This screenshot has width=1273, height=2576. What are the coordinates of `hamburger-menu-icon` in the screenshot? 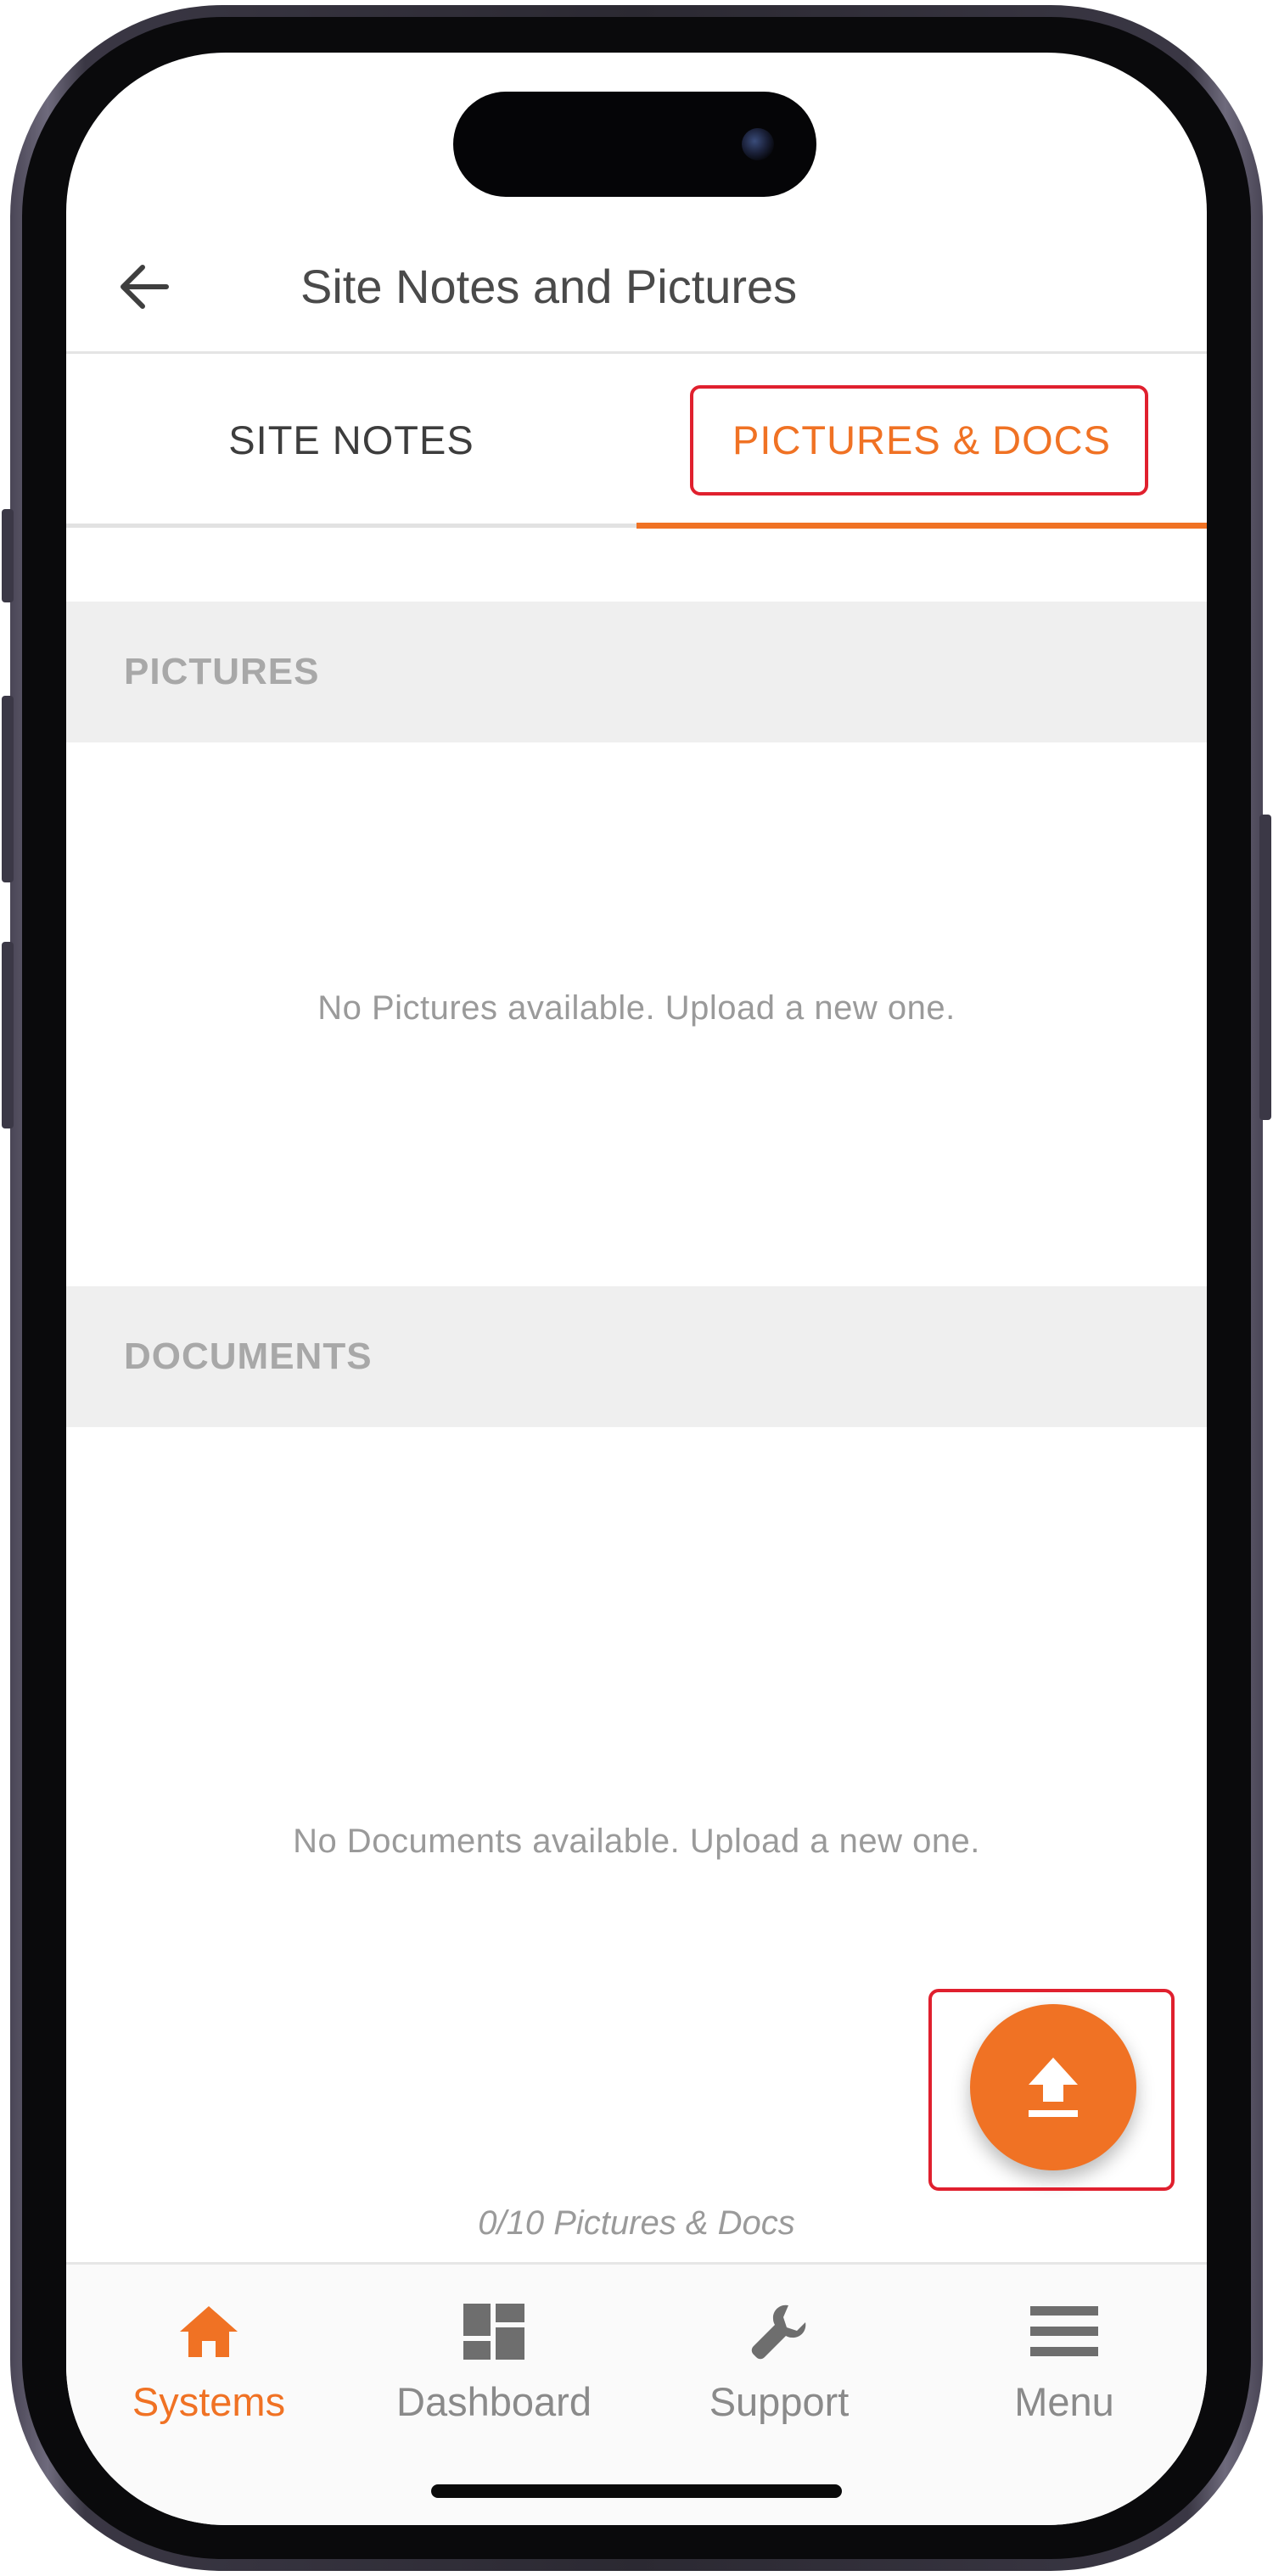 It's located at (1064, 2331).